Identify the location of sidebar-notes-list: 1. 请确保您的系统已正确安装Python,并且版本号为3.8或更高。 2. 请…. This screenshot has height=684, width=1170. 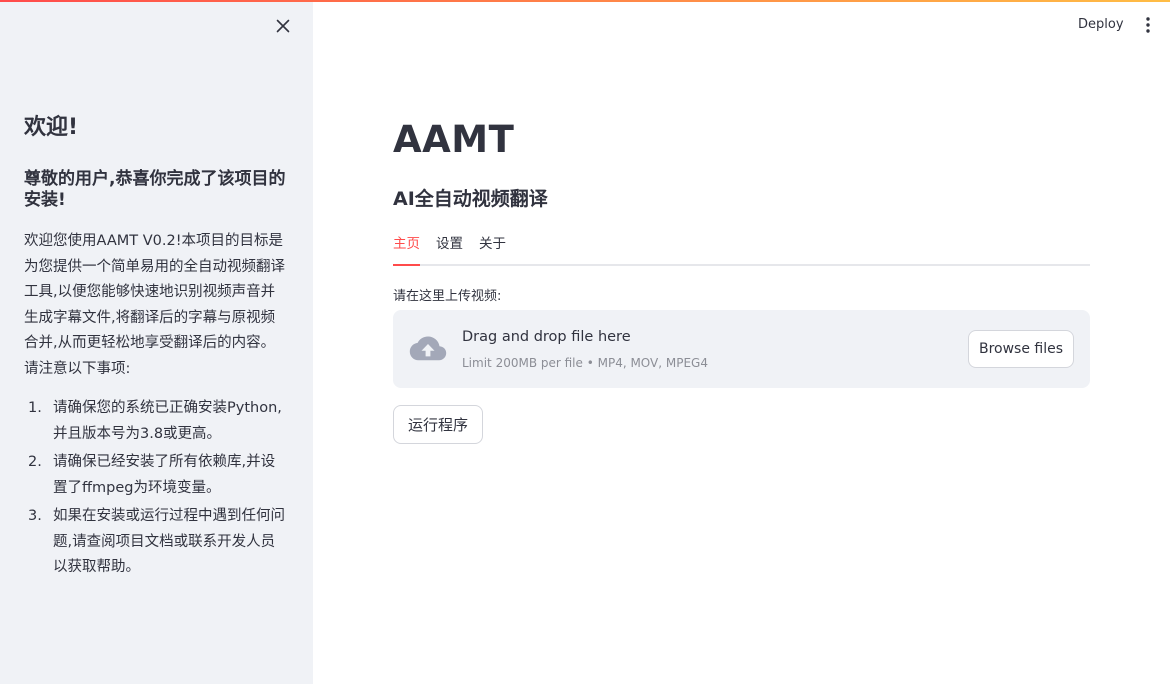
(155, 488).